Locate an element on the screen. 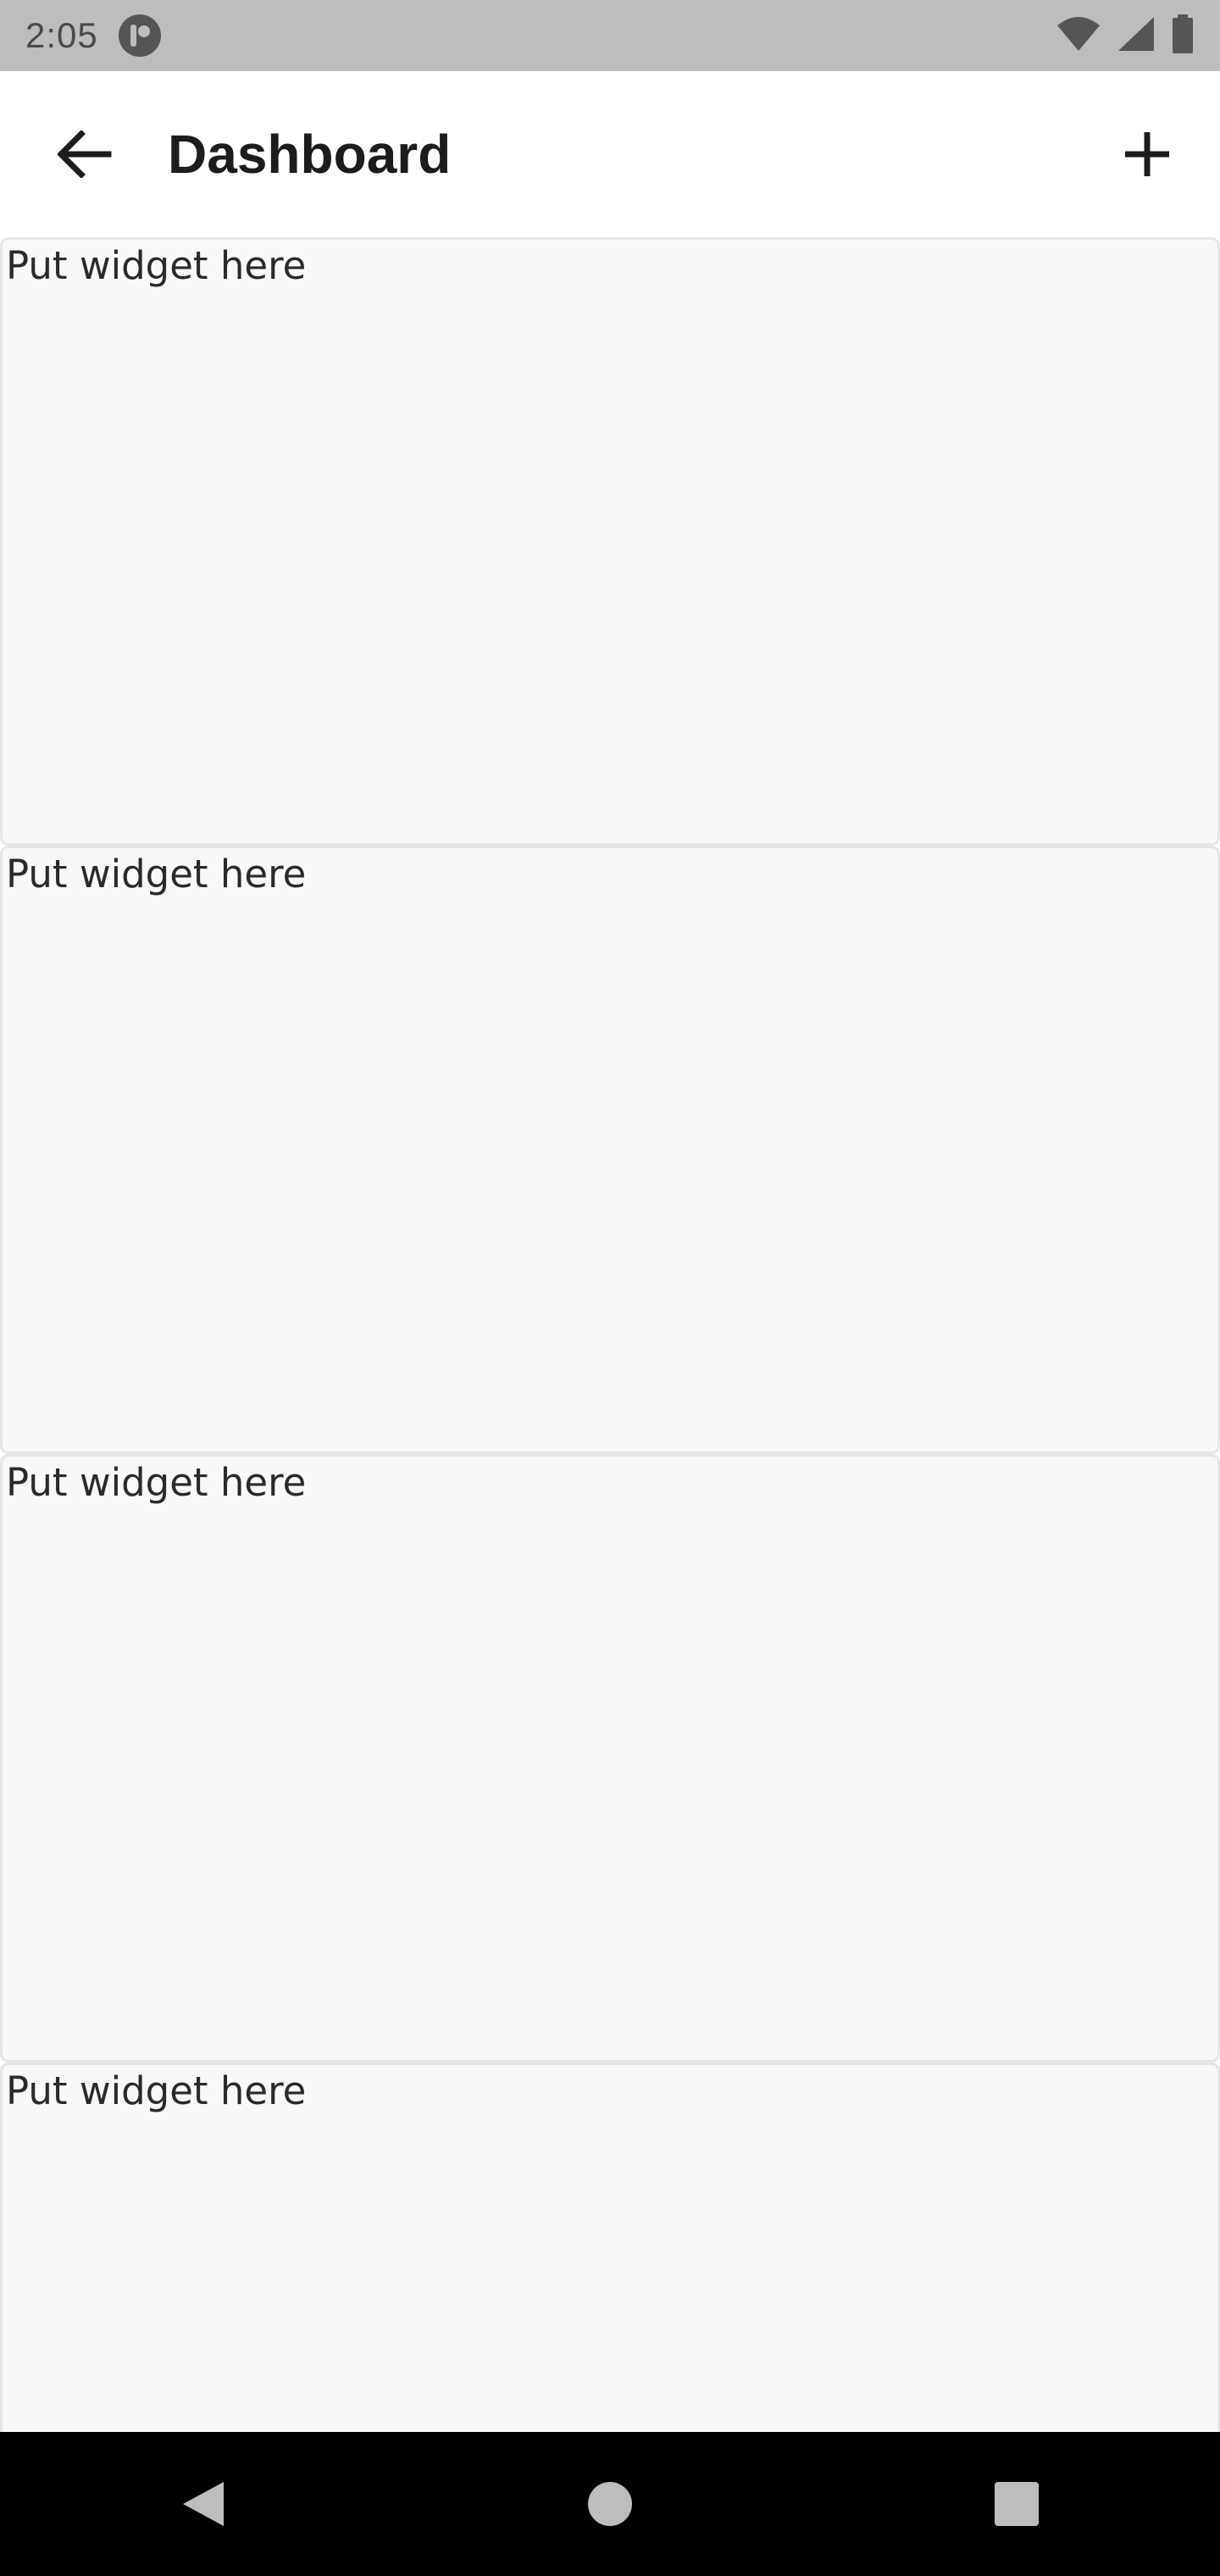 This screenshot has height=2576, width=1220. back-triangle-icon is located at coordinates (203, 2504).